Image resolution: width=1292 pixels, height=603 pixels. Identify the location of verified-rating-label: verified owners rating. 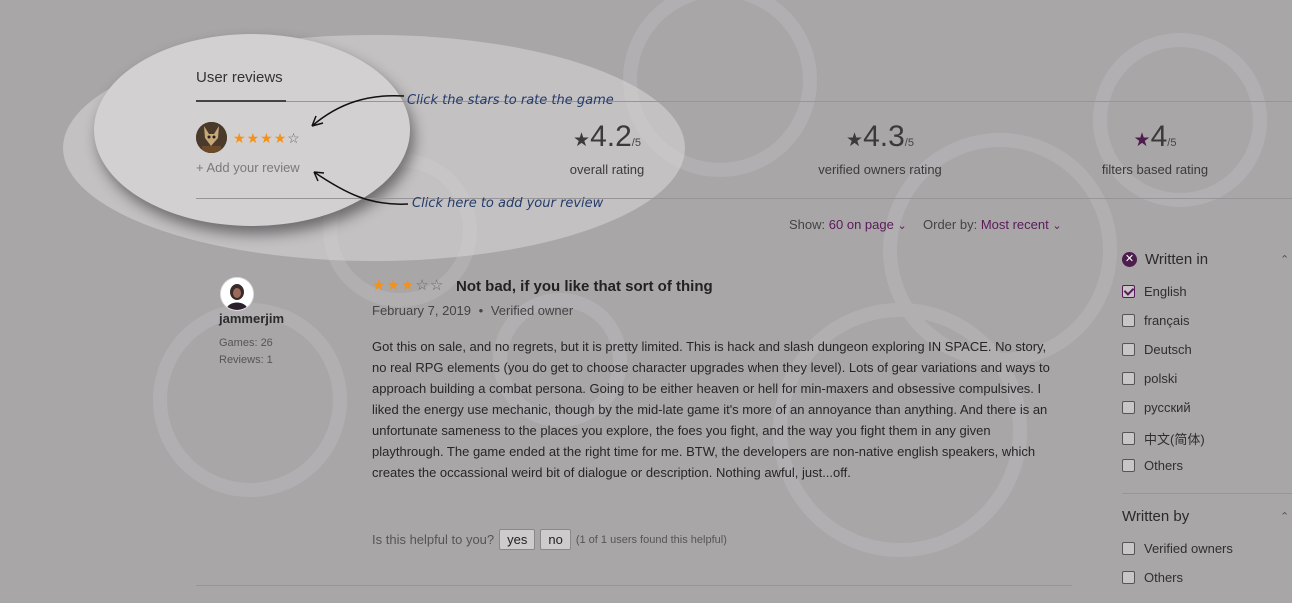
(880, 169).